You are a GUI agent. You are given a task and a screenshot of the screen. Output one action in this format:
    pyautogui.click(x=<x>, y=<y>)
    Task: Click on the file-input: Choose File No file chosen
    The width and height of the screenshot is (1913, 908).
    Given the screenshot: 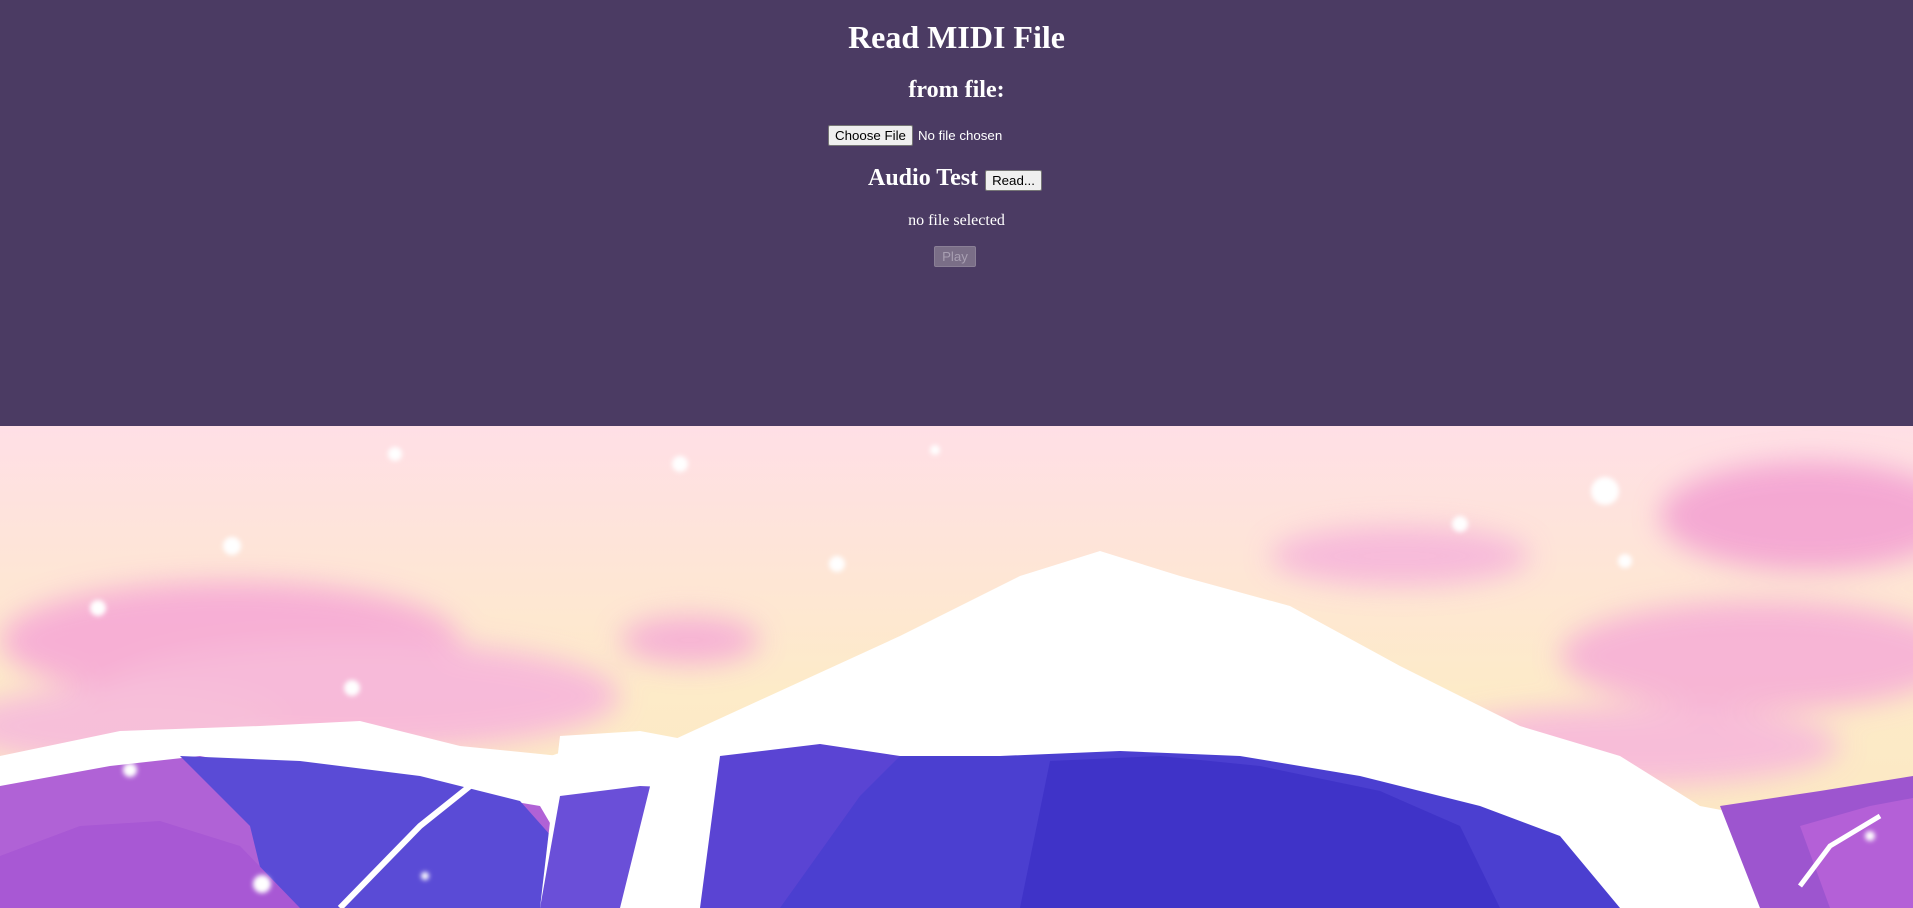 What is the action you would take?
    pyautogui.click(x=915, y=135)
    